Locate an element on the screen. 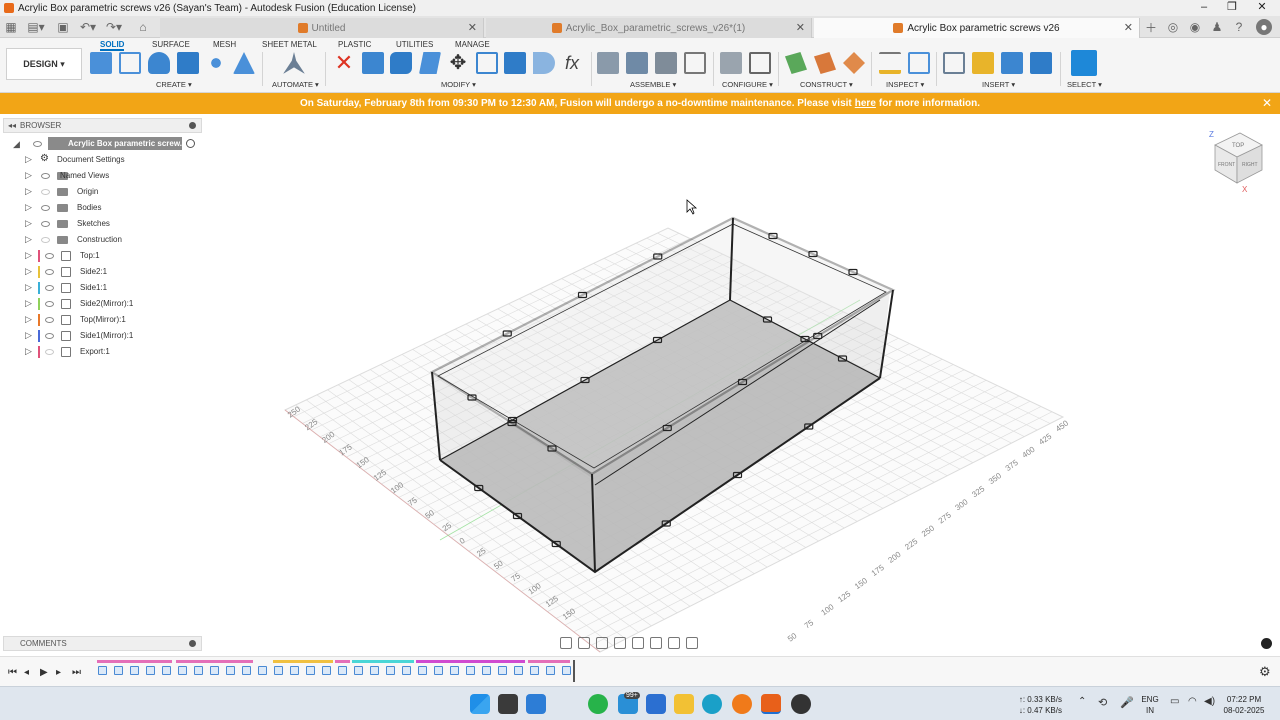 The image size is (1280, 720). combine-icon is located at coordinates (515, 63).